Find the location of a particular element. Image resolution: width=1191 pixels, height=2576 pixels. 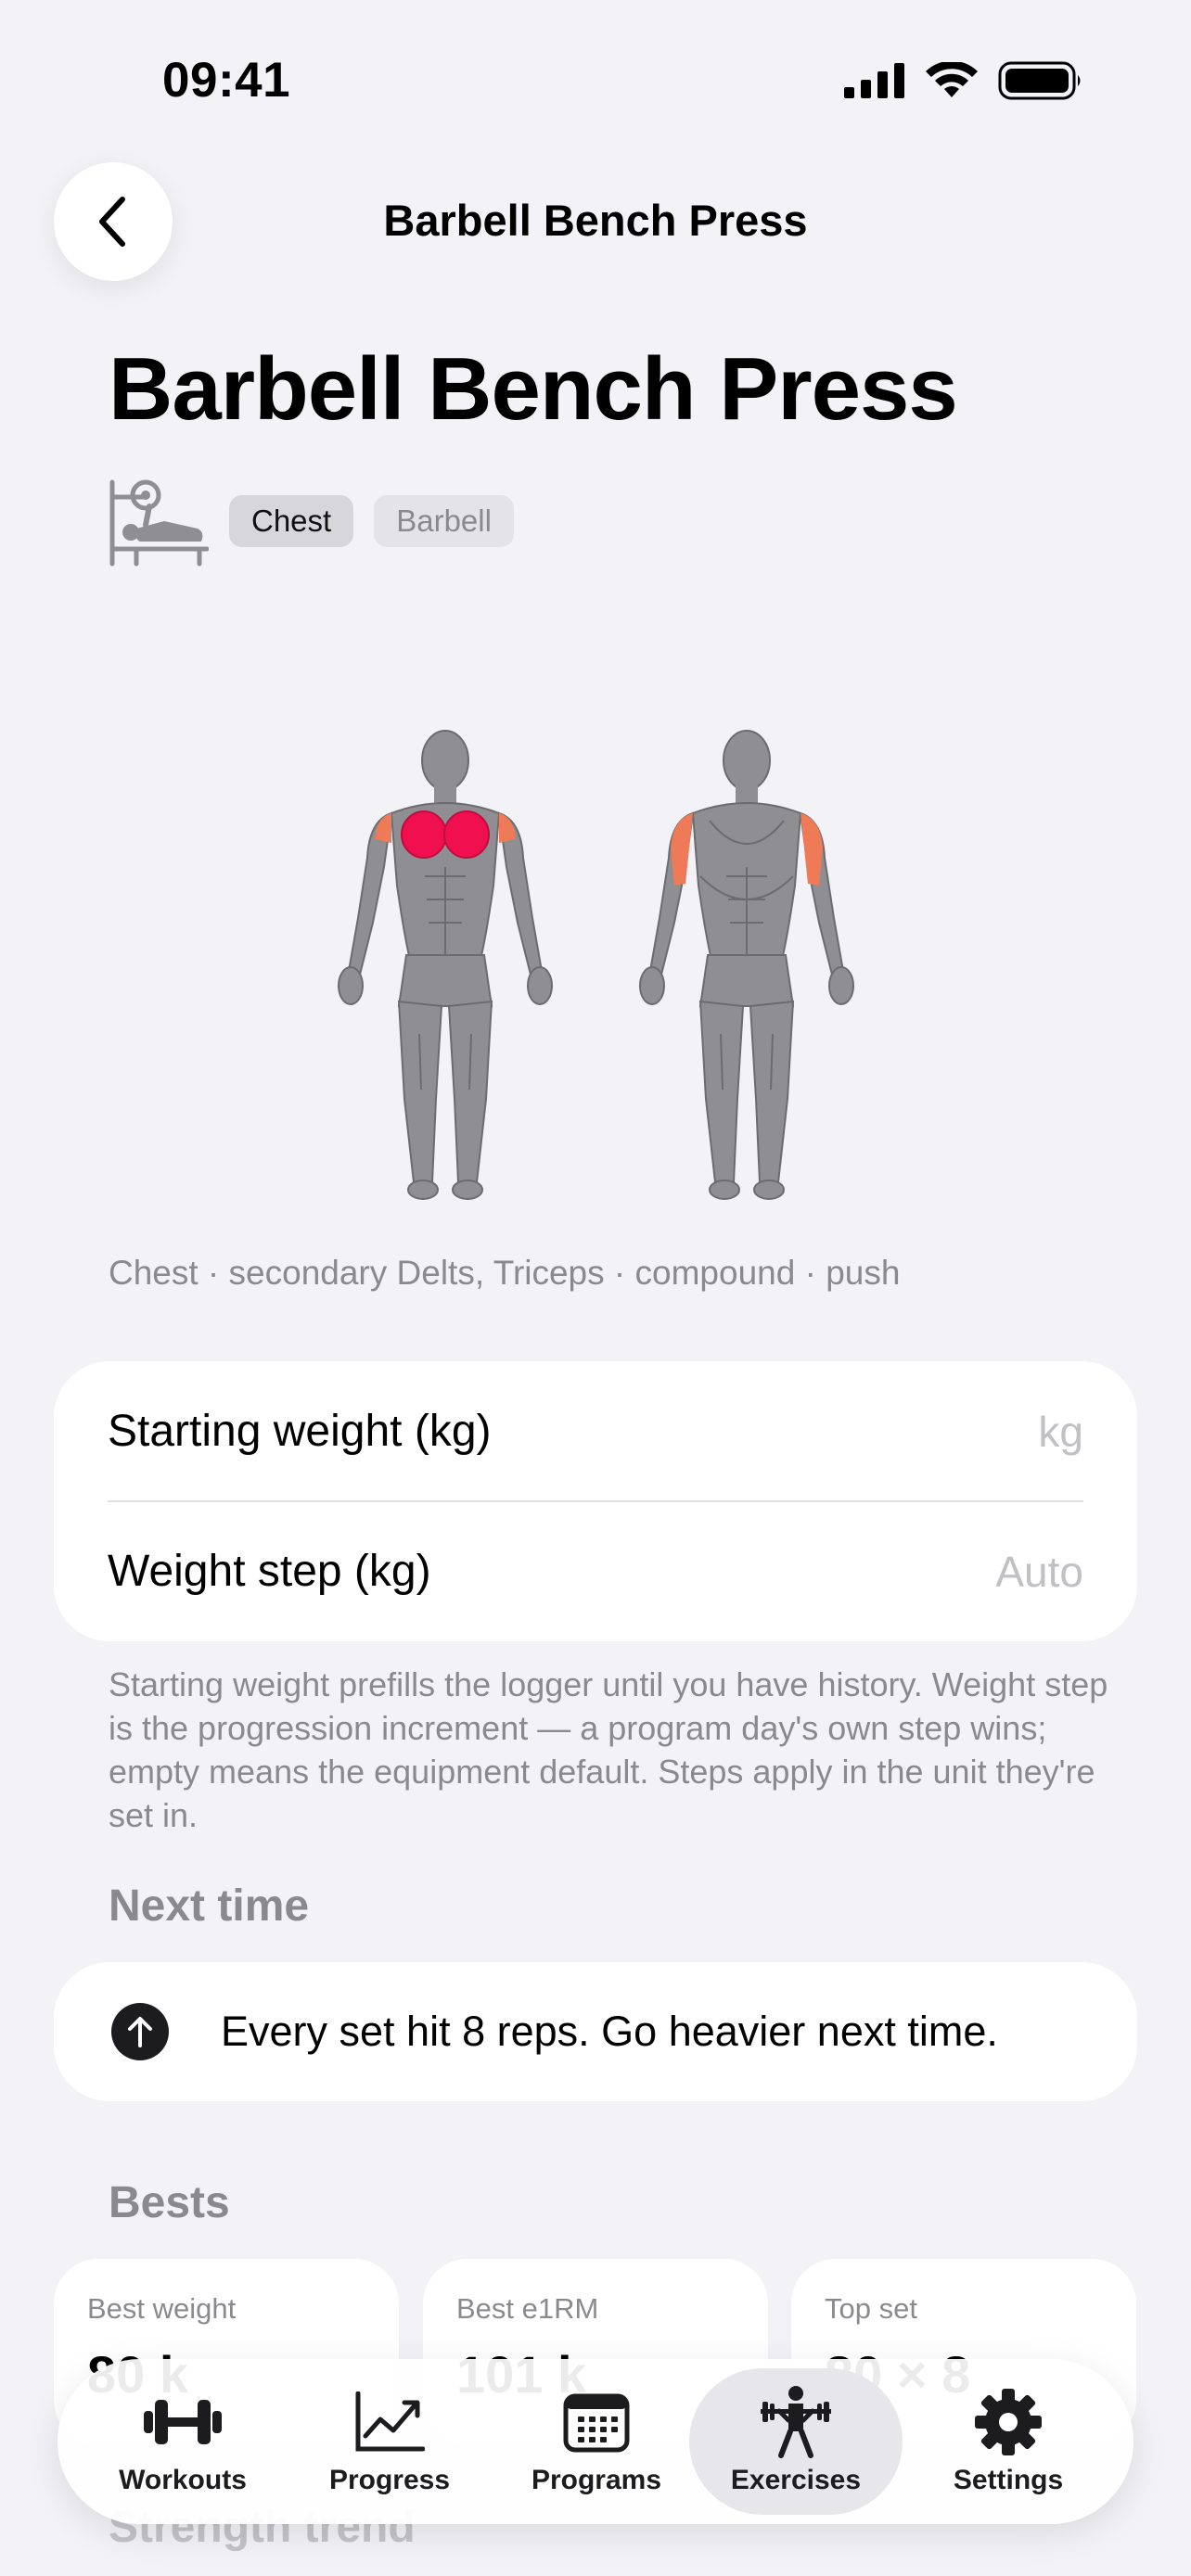

tab-programs: Programs is located at coordinates (597, 2441).